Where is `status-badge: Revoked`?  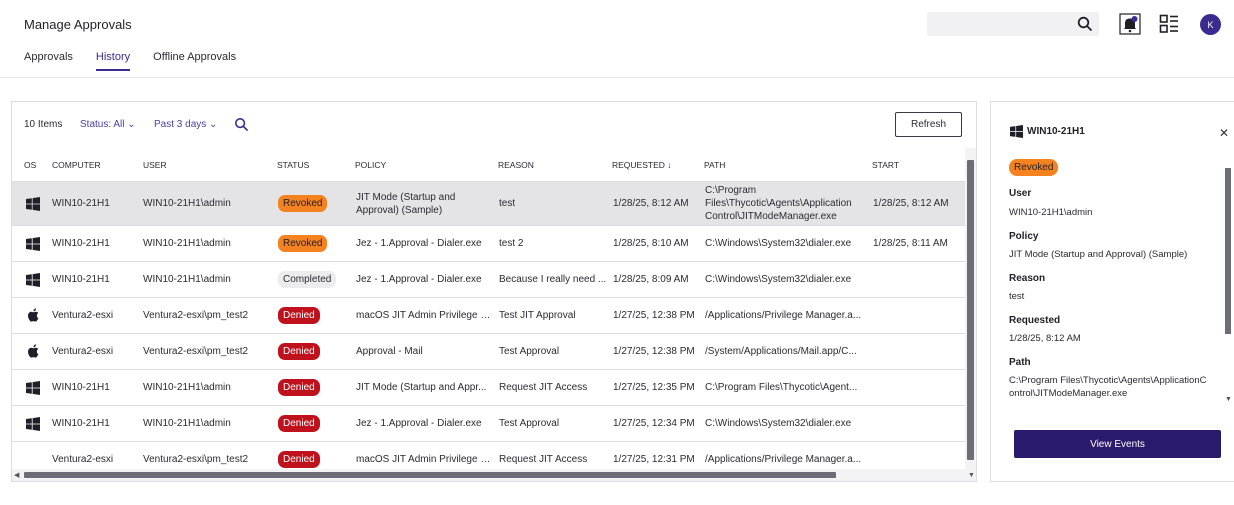
status-badge: Revoked is located at coordinates (303, 203).